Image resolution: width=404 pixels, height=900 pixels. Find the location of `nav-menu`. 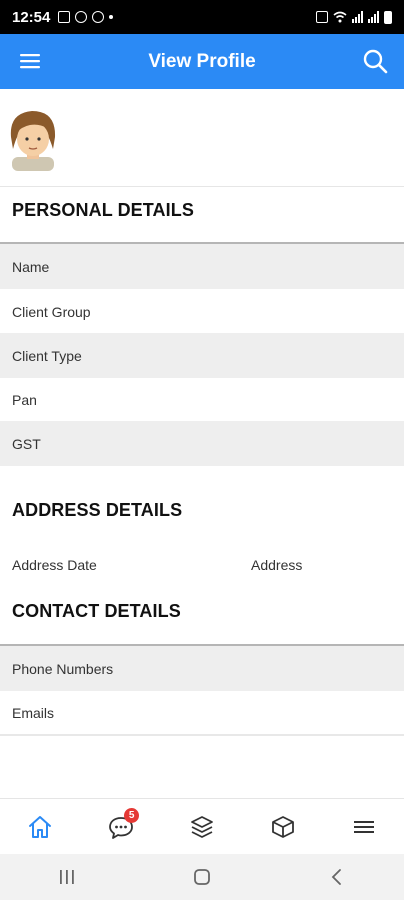

nav-menu is located at coordinates (364, 827).